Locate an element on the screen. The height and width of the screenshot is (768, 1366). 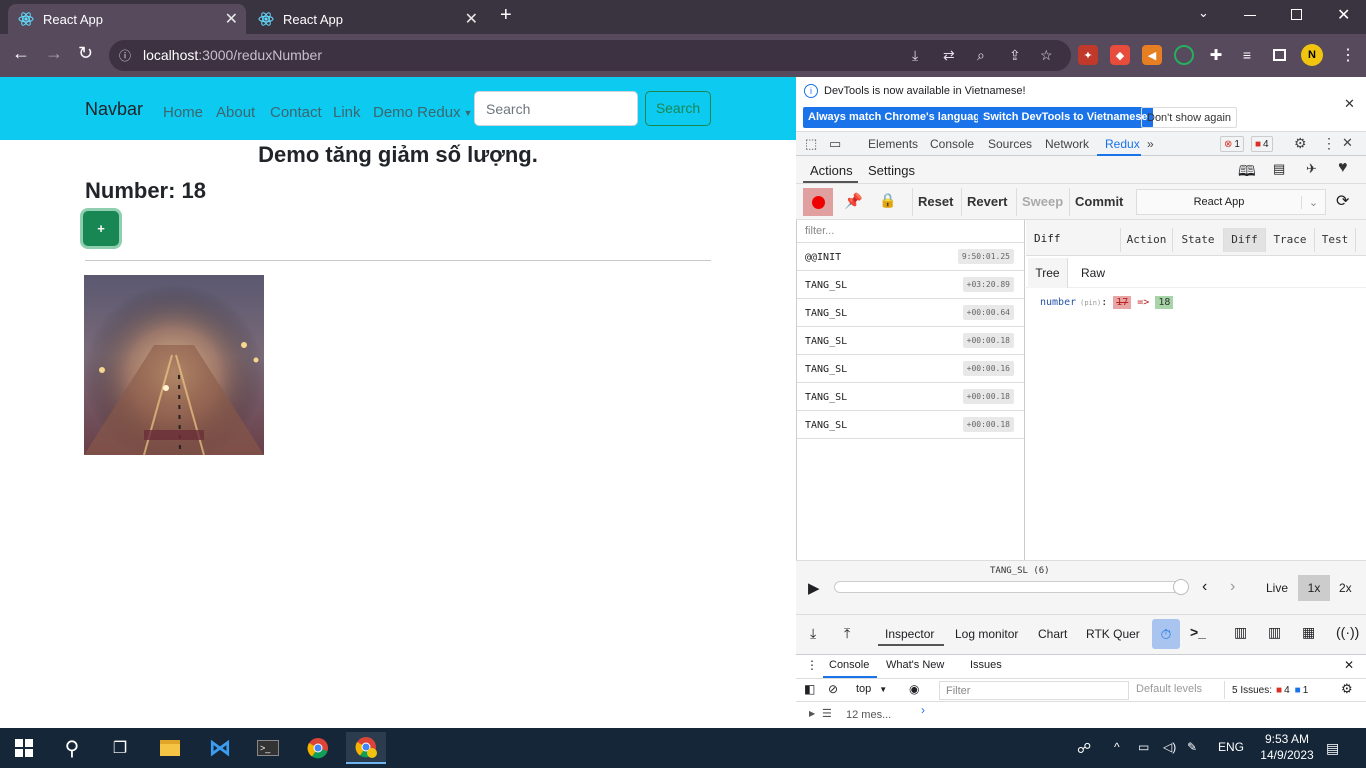
close-drawer-icon: ✕ is located at coordinates (1349, 665).